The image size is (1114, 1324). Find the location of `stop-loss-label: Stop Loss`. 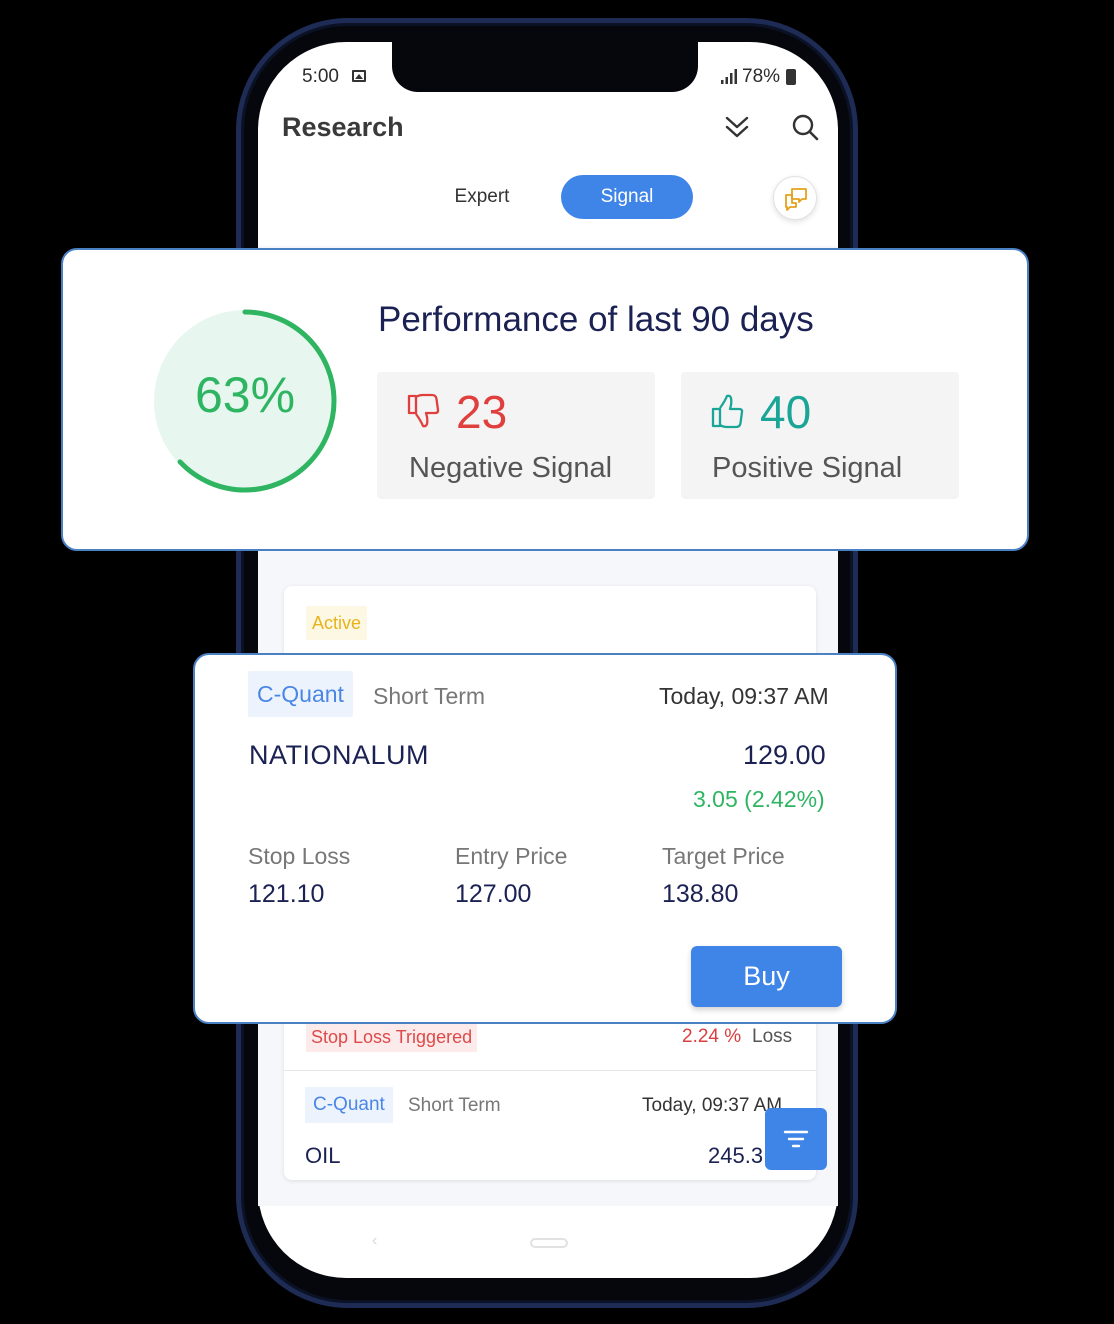

stop-loss-label: Stop Loss is located at coordinates (299, 856).